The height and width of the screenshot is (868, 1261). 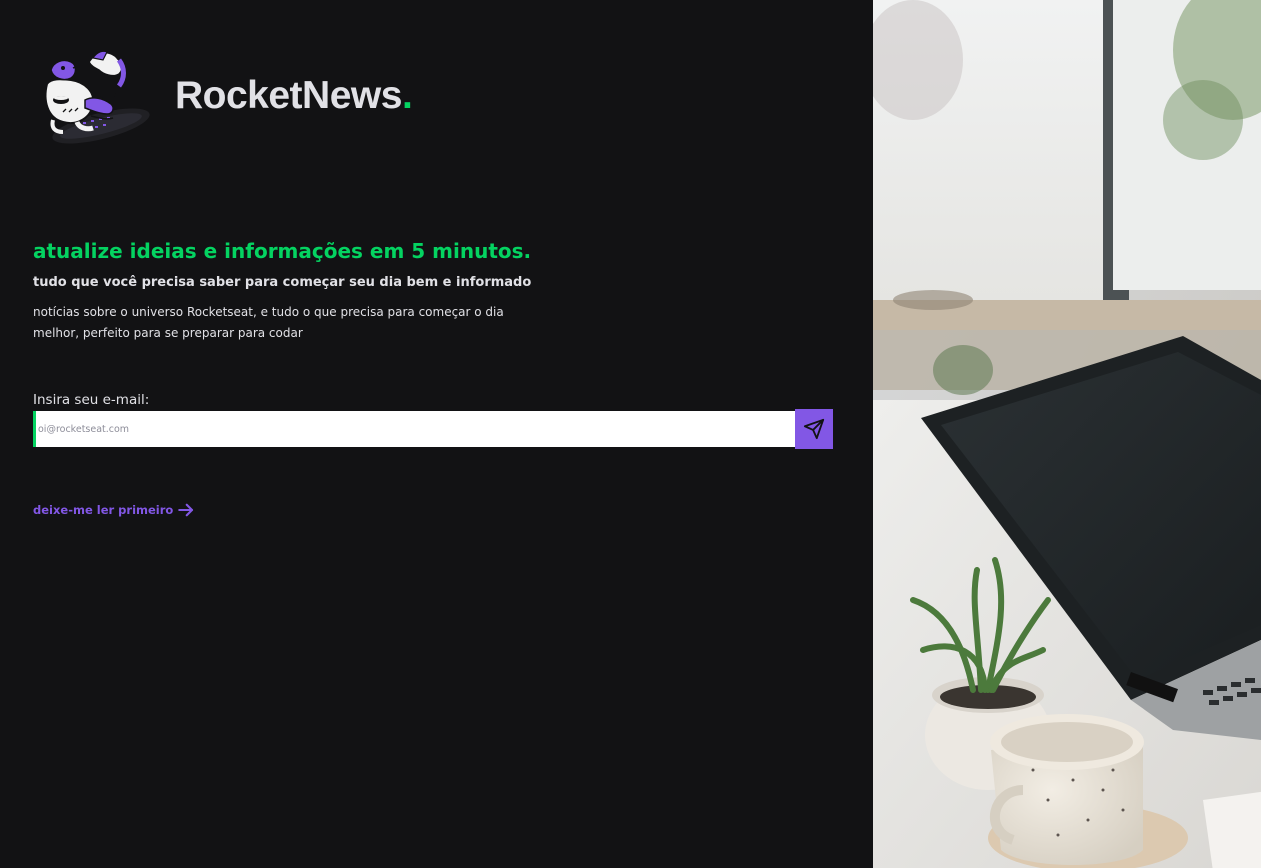 I want to click on read-first-link: deixe-me ler primeiro, so click(x=114, y=510).